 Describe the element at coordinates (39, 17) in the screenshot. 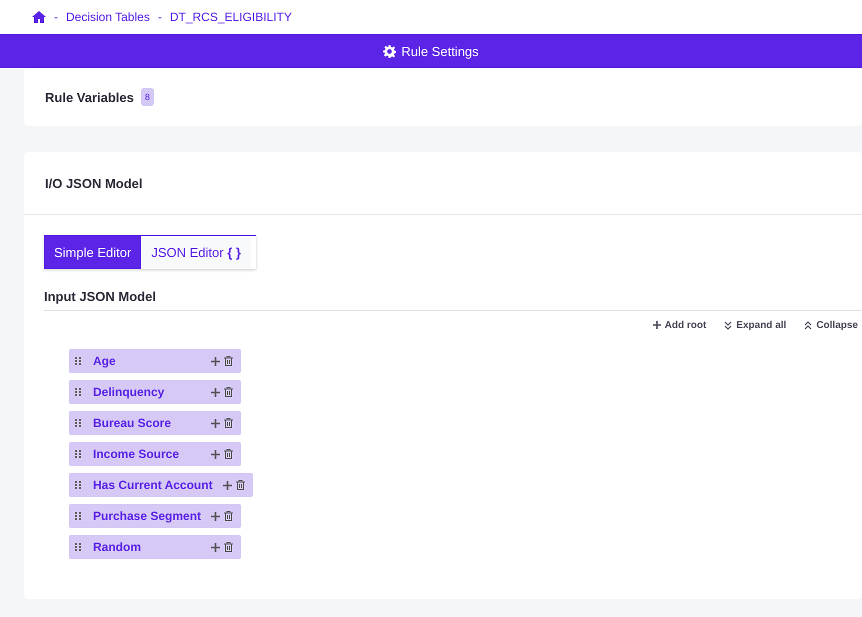

I see `home-icon` at that location.